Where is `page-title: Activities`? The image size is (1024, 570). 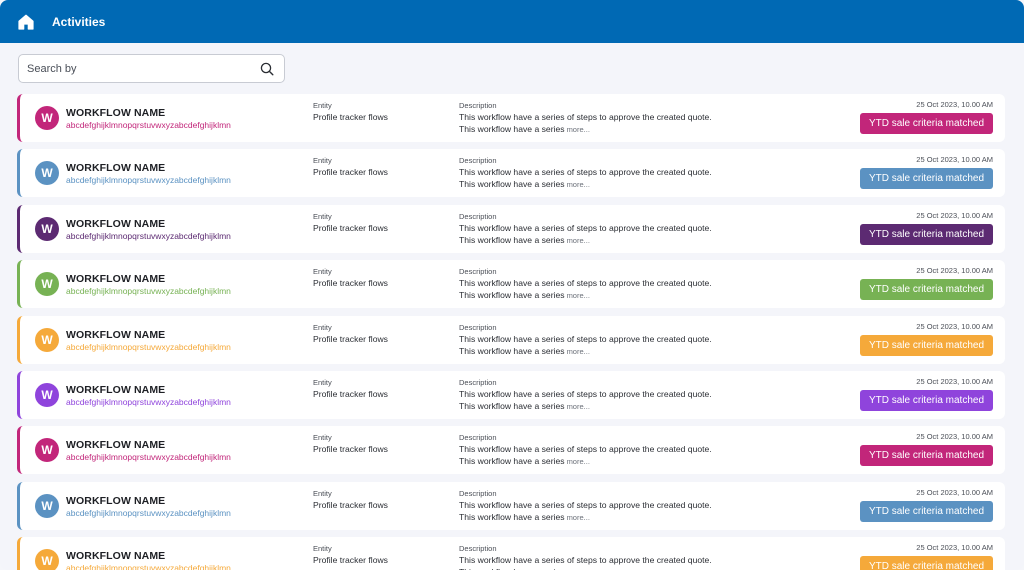
page-title: Activities is located at coordinates (79, 21).